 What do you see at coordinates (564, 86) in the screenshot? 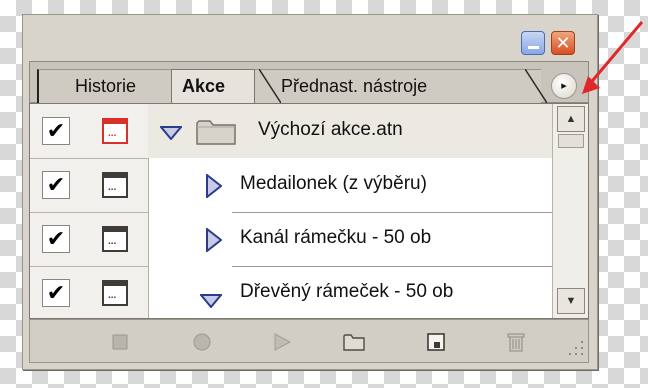
I see `panel-menu-button: ▸` at bounding box center [564, 86].